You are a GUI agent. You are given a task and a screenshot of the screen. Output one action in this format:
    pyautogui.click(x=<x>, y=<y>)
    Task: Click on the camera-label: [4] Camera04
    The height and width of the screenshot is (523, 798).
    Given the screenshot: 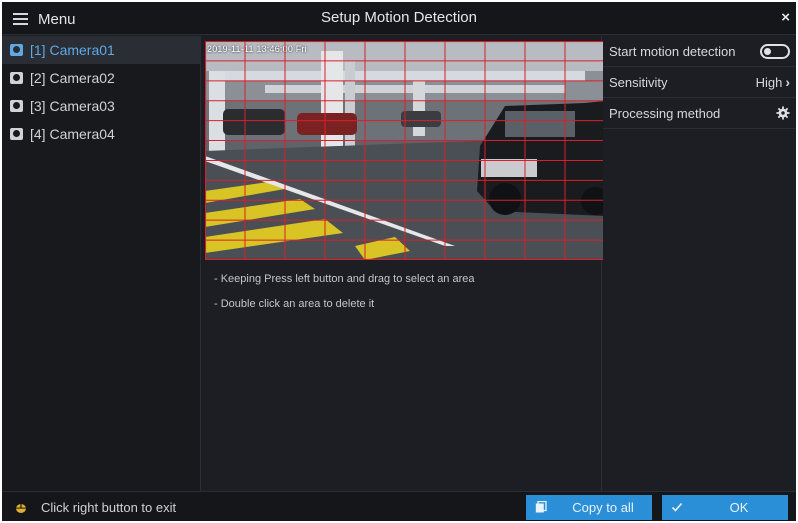 What is the action you would take?
    pyautogui.click(x=72, y=134)
    